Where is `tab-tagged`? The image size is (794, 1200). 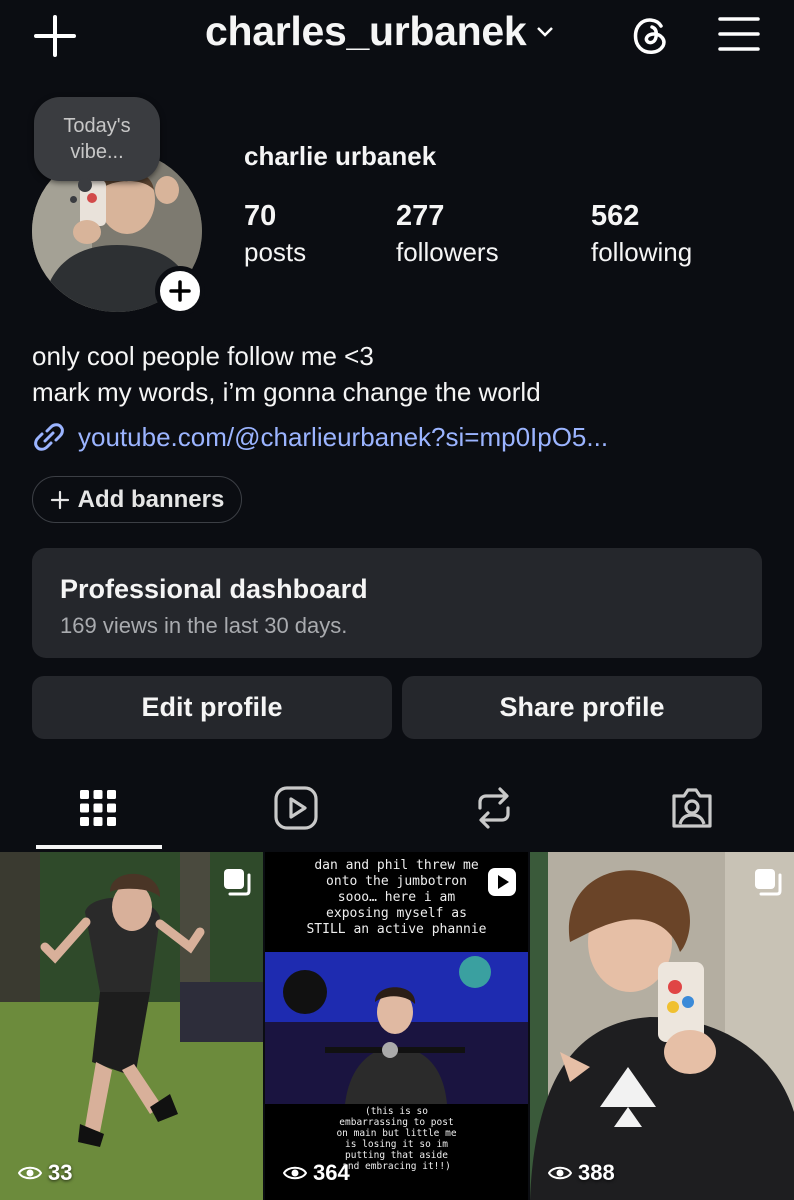
tab-tagged is located at coordinates (692, 808).